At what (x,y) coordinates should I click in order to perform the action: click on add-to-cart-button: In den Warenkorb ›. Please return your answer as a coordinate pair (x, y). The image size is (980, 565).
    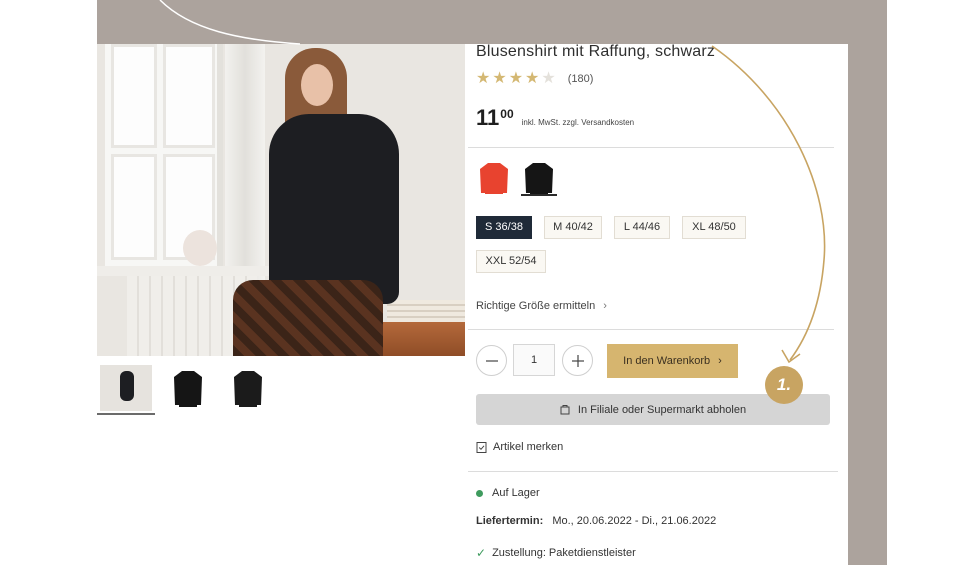
    Looking at the image, I should click on (672, 361).